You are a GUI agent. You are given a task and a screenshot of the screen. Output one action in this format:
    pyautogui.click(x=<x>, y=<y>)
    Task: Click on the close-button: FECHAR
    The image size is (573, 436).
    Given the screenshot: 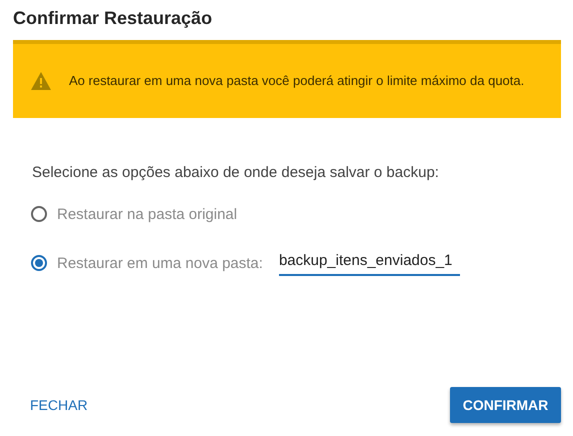 What is the action you would take?
    pyautogui.click(x=59, y=405)
    